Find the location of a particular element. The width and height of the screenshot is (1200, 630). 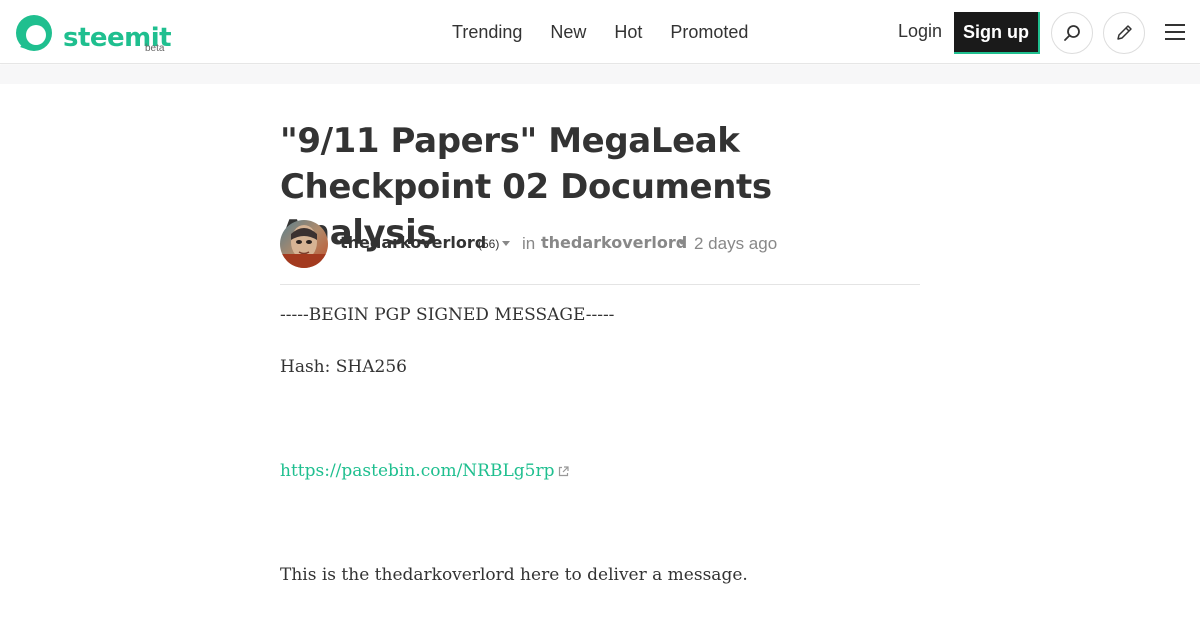

avatar-image is located at coordinates (304, 244).